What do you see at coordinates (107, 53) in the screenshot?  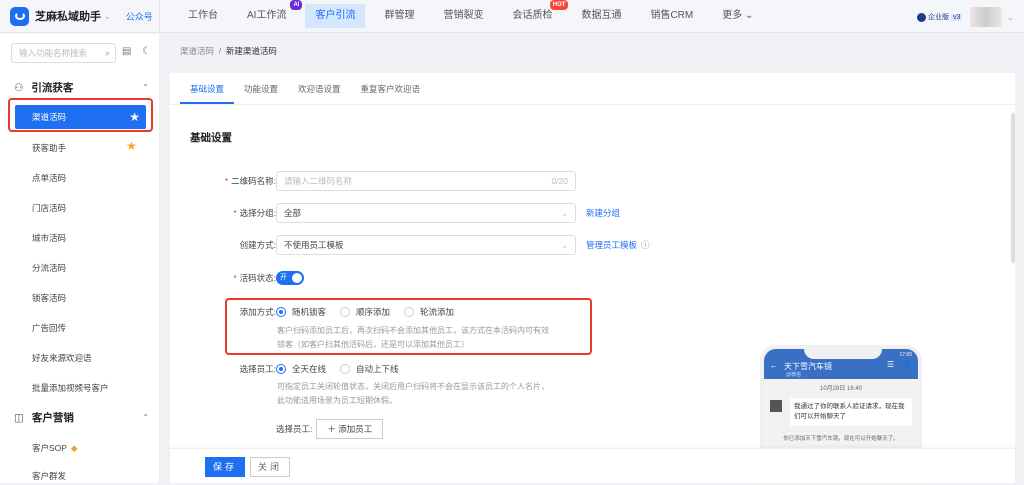 I see `search-icon: ⌕` at bounding box center [107, 53].